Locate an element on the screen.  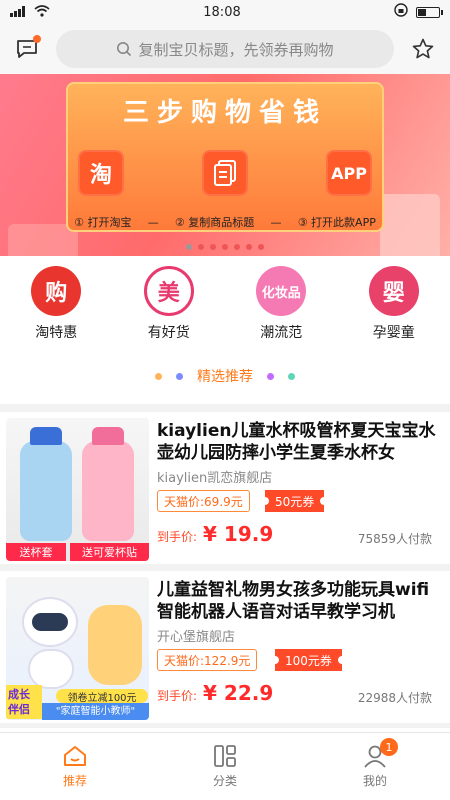
final-price: 到手价: ¥ 19.9 is located at coordinates (215, 534).